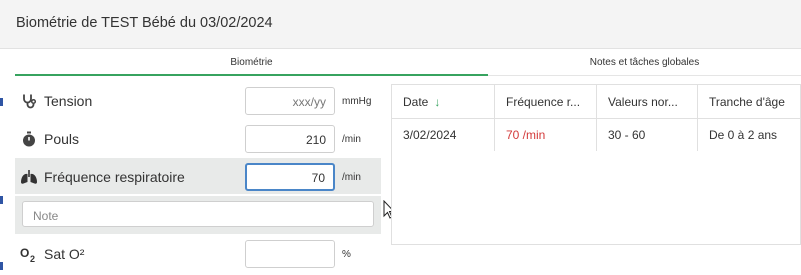 The width and height of the screenshot is (801, 275). I want to click on cell-tranche-age: De 0 à 2 ans, so click(743, 135).